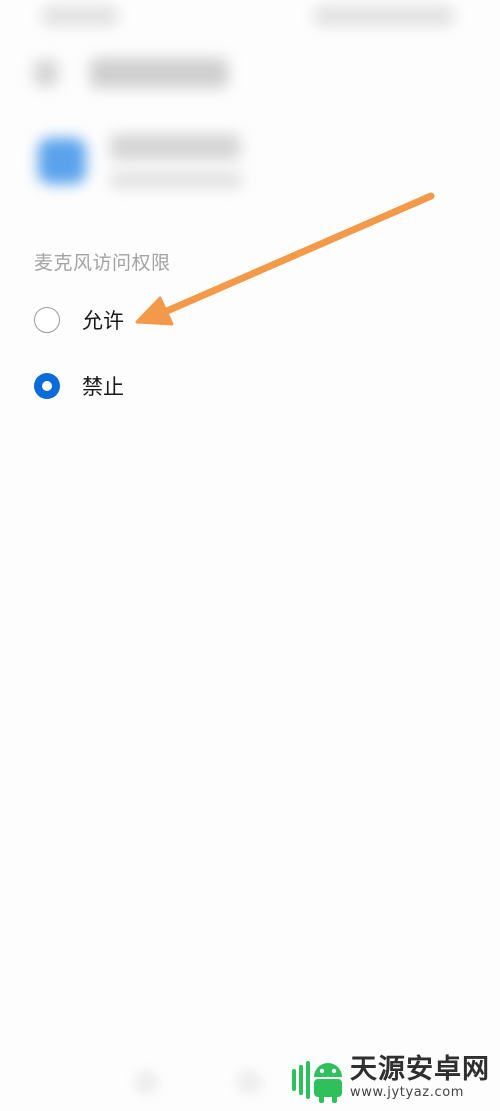 The image size is (500, 1111). I want to click on watermark-title: 天源安卓网, so click(420, 1069).